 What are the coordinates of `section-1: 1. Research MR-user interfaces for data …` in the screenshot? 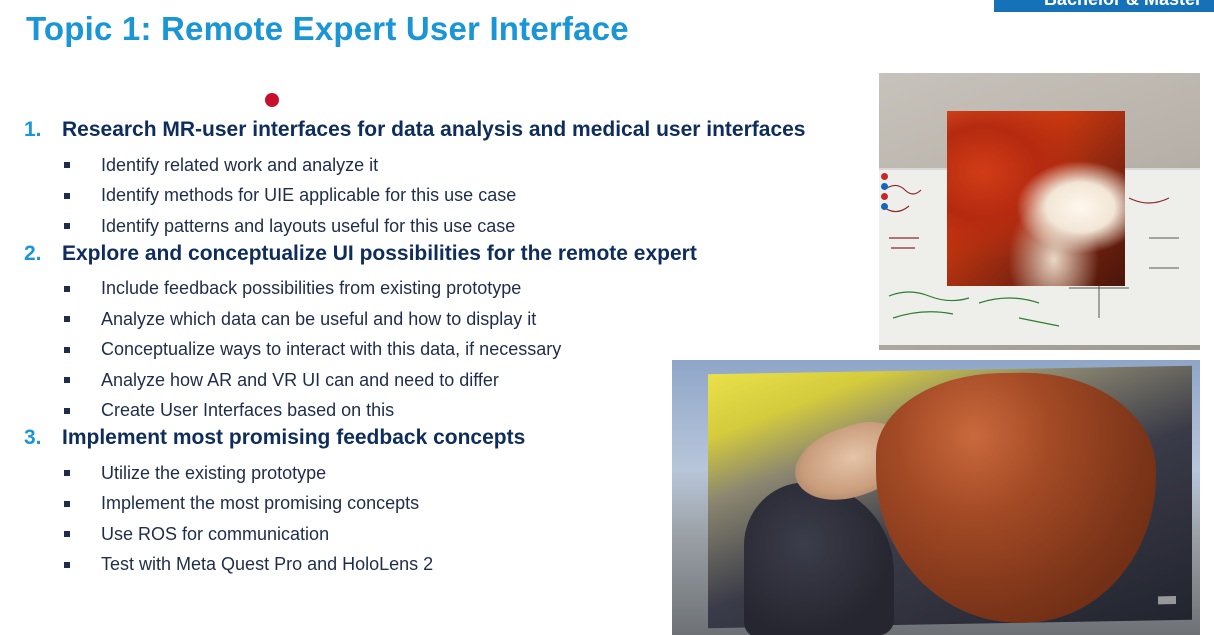 It's located at (454, 180).